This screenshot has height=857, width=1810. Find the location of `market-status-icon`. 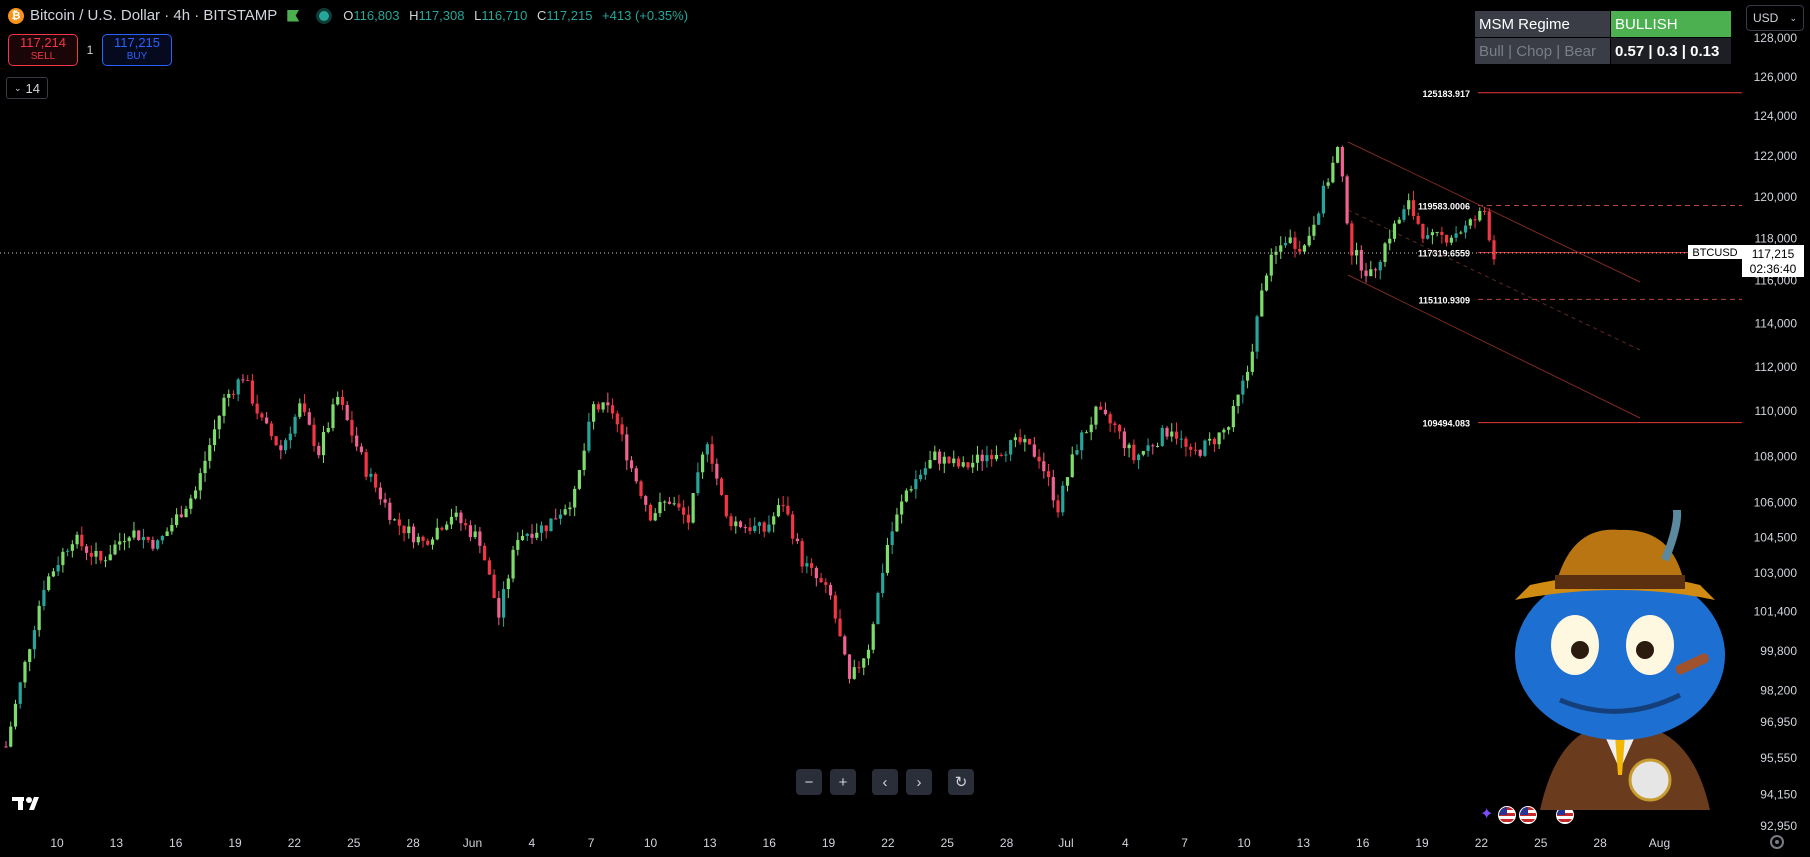

market-status-icon is located at coordinates (324, 15).